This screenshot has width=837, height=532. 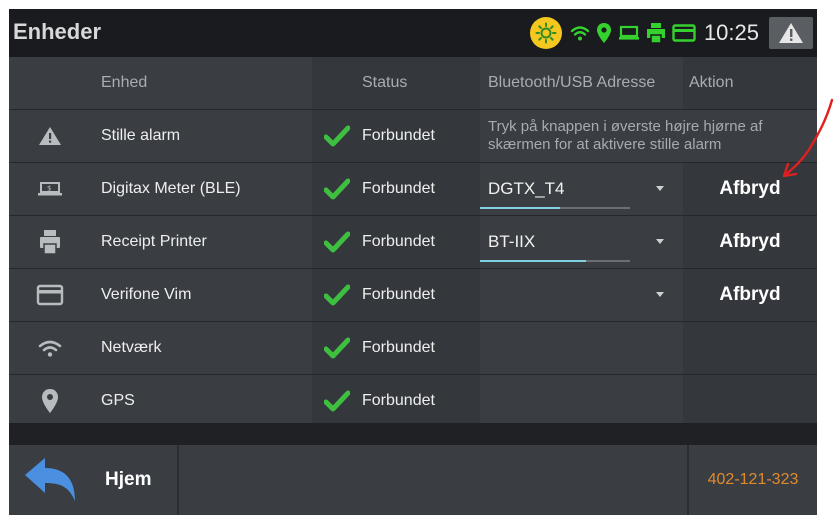 I want to click on page-title: Enheder, so click(x=57, y=31).